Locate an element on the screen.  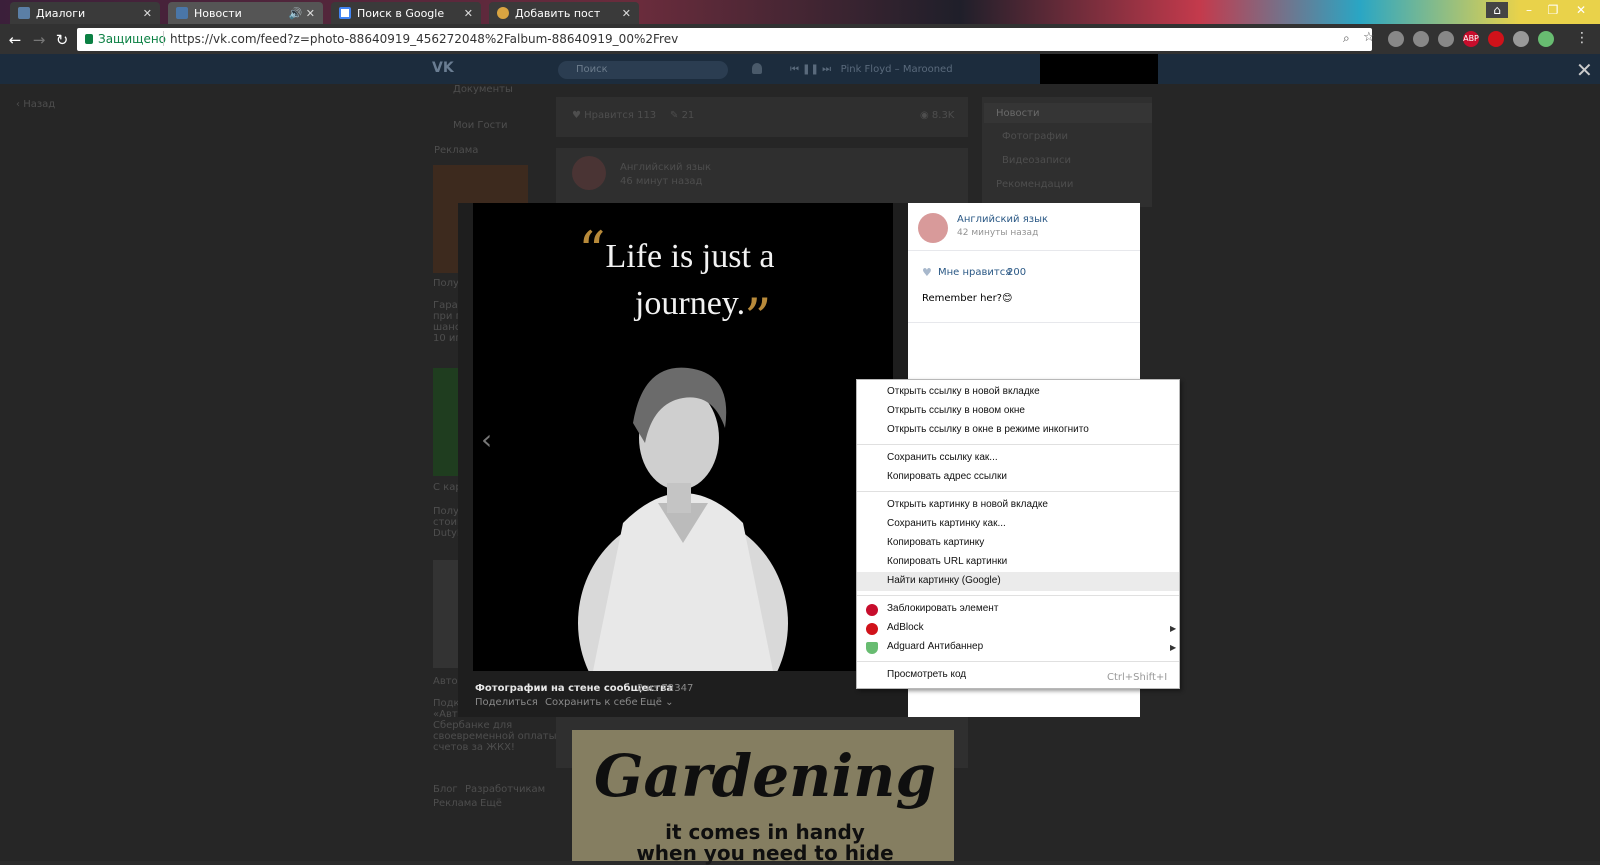
footer-link: Ещё is located at coordinates (491, 803).